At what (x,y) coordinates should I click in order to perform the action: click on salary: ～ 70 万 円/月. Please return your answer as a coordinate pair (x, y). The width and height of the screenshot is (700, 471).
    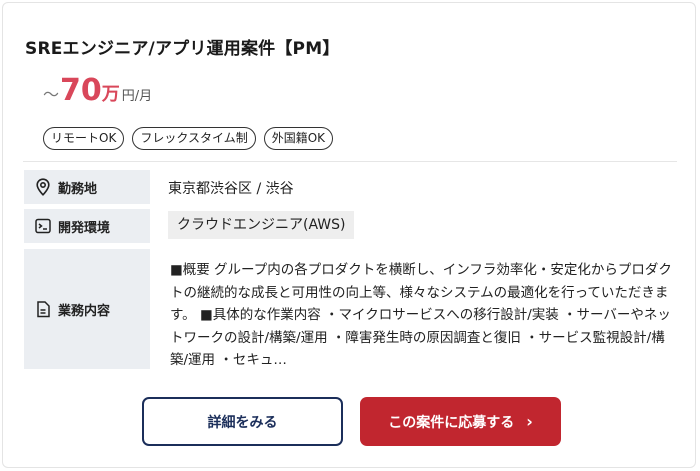
    Looking at the image, I should click on (97, 93).